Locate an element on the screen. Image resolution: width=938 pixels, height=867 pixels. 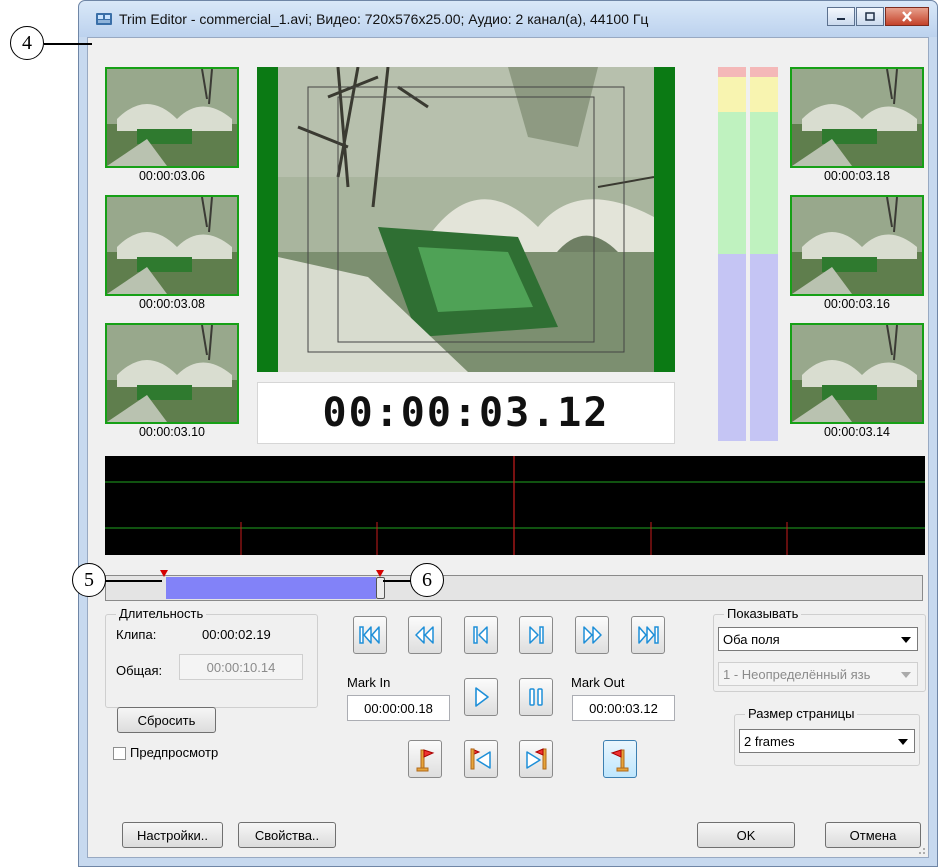
thumbnail-left-3: 00:00:03.10 is located at coordinates (172, 381).